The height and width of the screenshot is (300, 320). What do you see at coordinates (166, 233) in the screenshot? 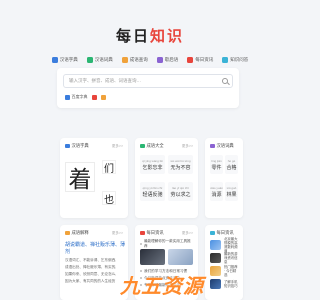
I see `card-header: 每日资讯 更多>>` at bounding box center [166, 233].